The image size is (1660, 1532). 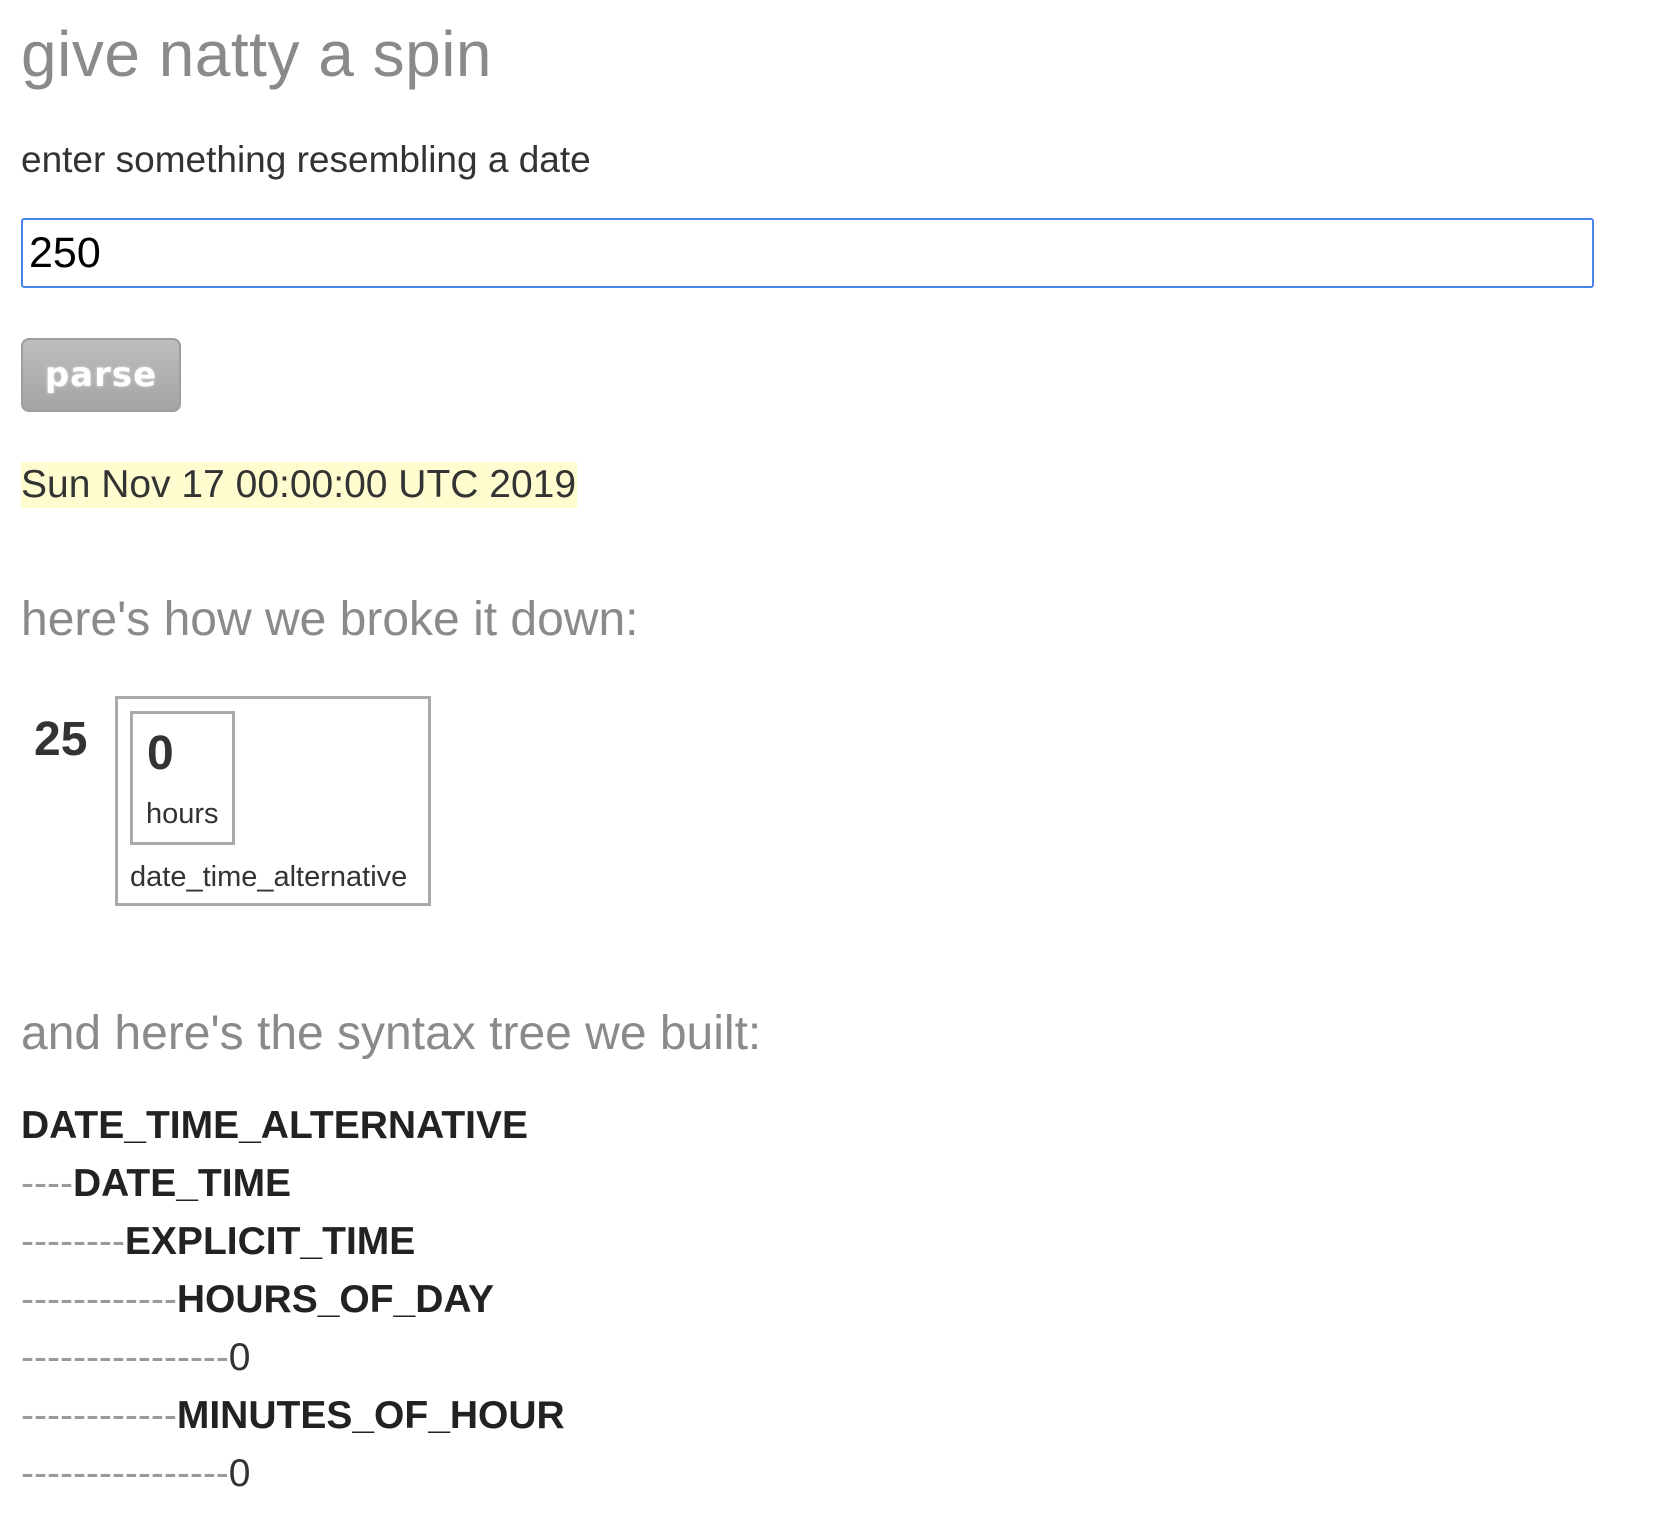 I want to click on tree-node: HOURS_OF_DAY, so click(x=335, y=1299).